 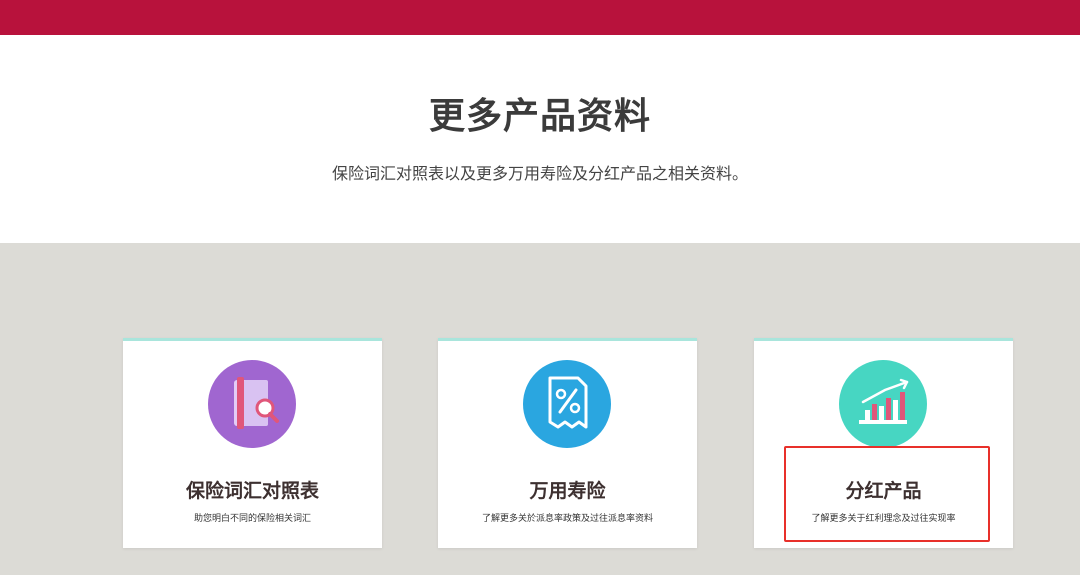 What do you see at coordinates (567, 404) in the screenshot?
I see `percent-document-icon` at bounding box center [567, 404].